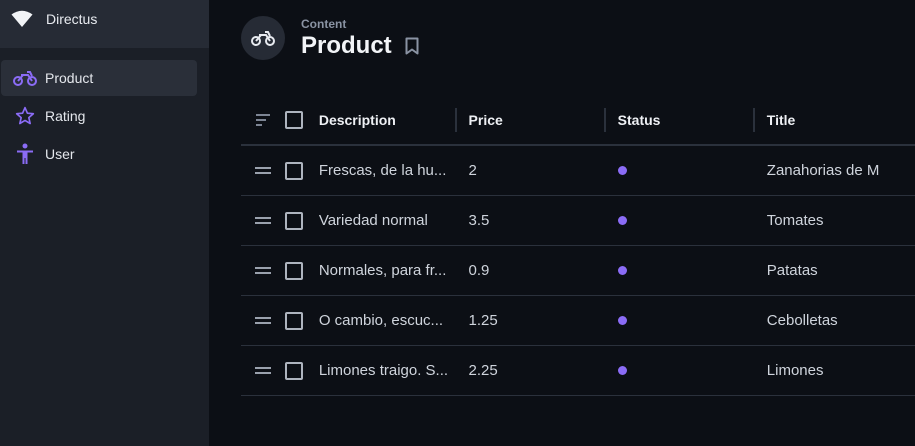 This screenshot has width=915, height=446. What do you see at coordinates (578, 271) in the screenshot?
I see `table-row: Normales, para fr... 0.9 Patatas` at bounding box center [578, 271].